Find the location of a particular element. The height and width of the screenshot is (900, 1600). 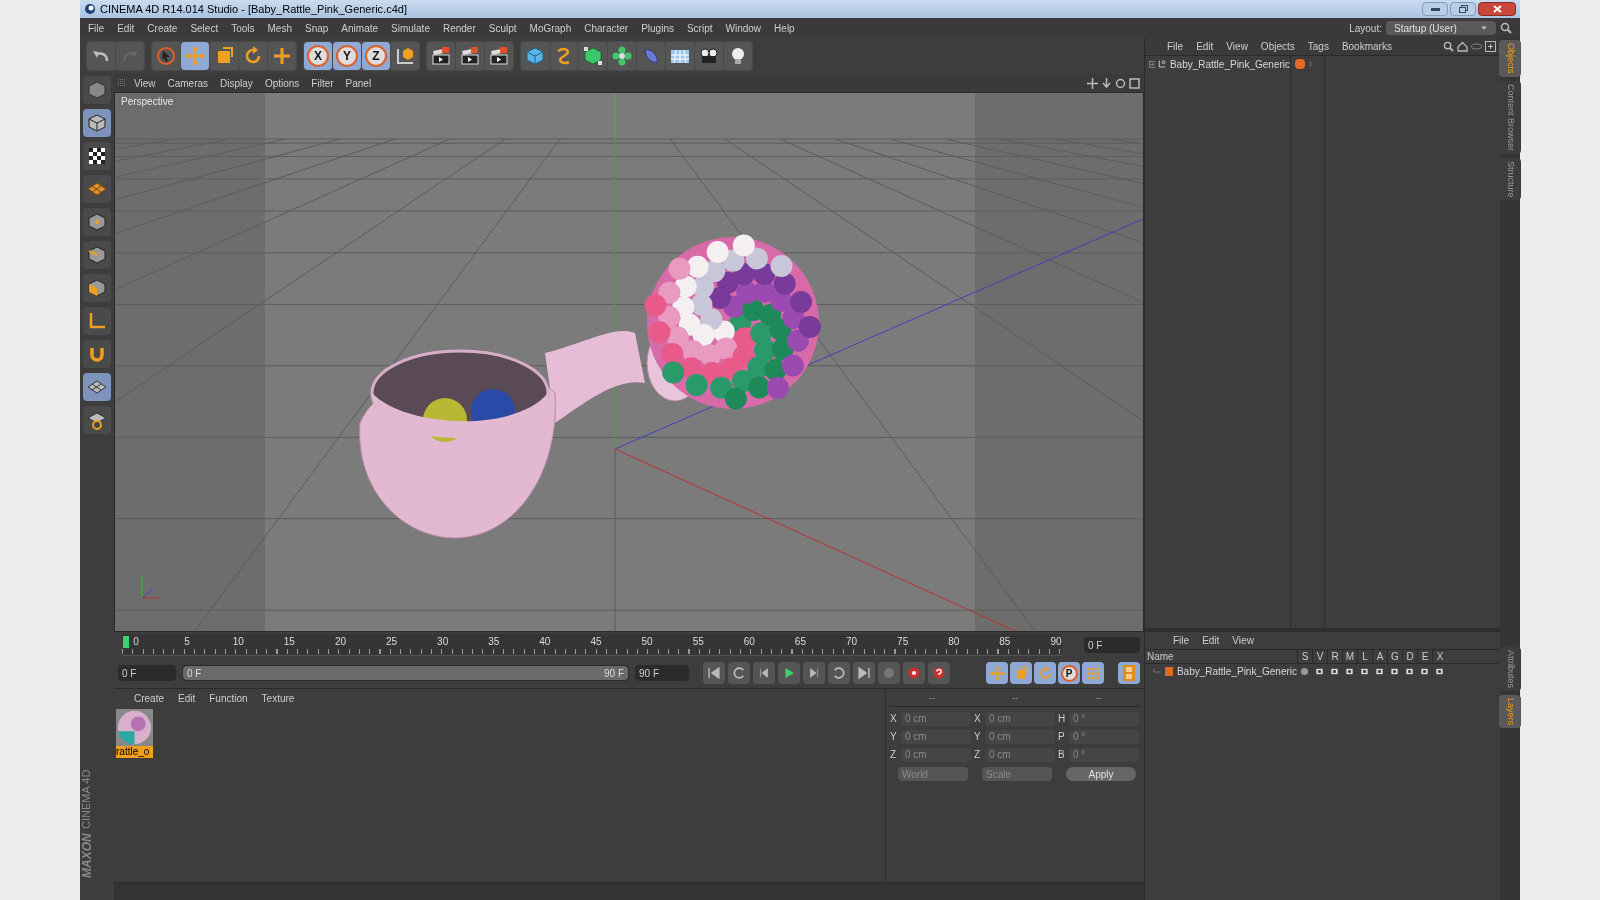

light-tool-button is located at coordinates (738, 56).